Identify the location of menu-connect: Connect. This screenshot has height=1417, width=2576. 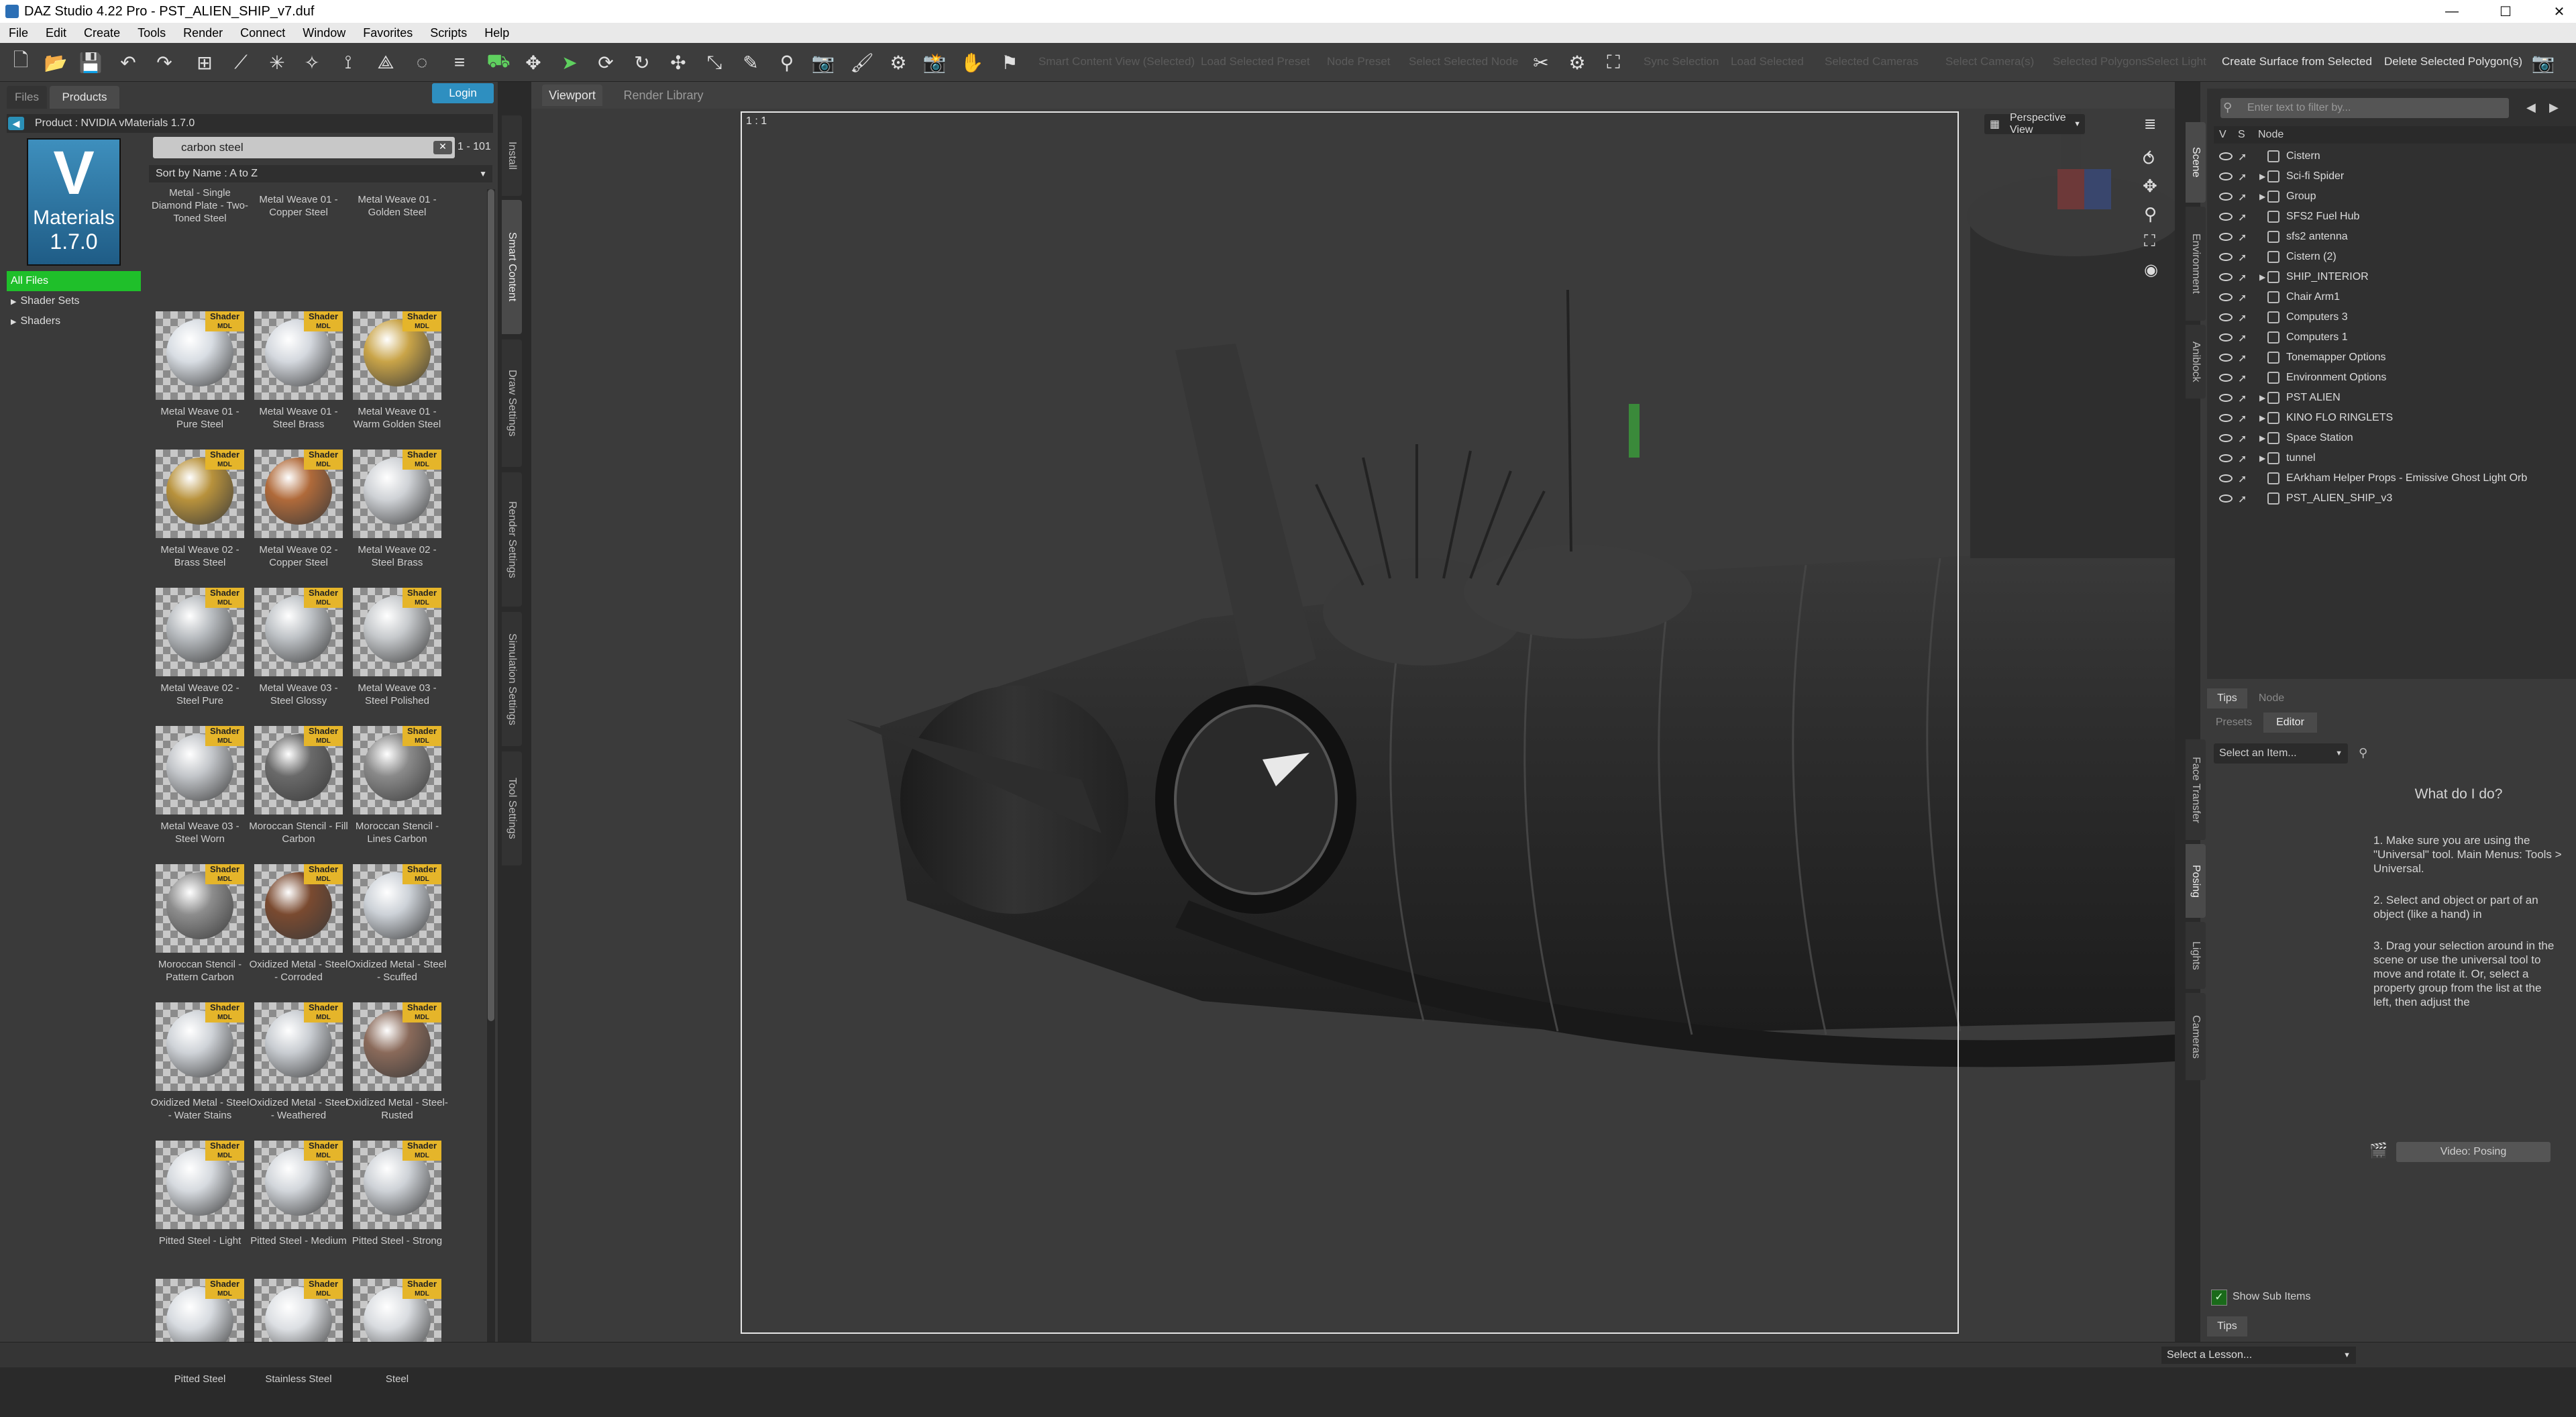
(262, 33).